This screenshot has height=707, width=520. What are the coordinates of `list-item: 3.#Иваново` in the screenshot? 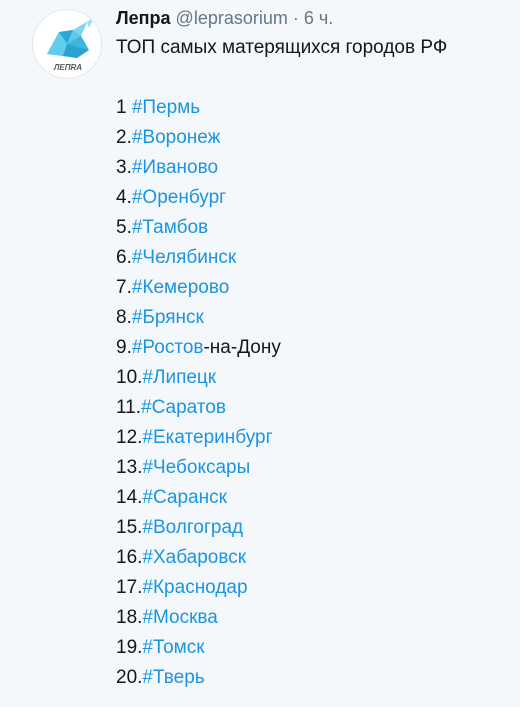 It's located at (198, 172).